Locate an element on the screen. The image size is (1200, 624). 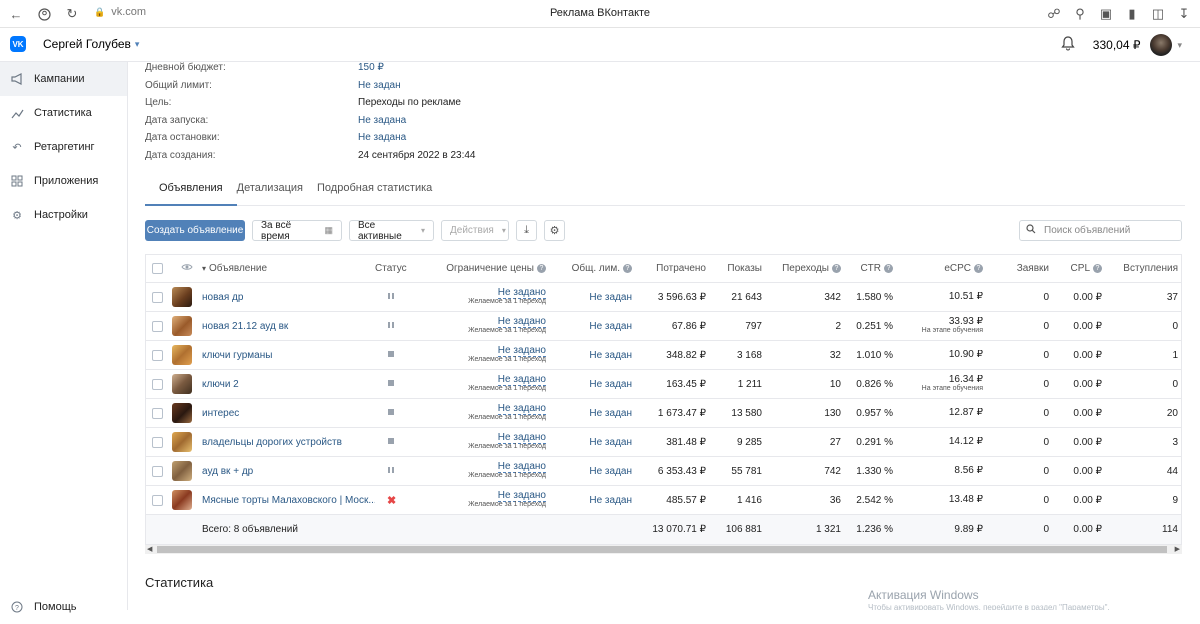
settings-button: ⚙ is located at coordinates (554, 230).